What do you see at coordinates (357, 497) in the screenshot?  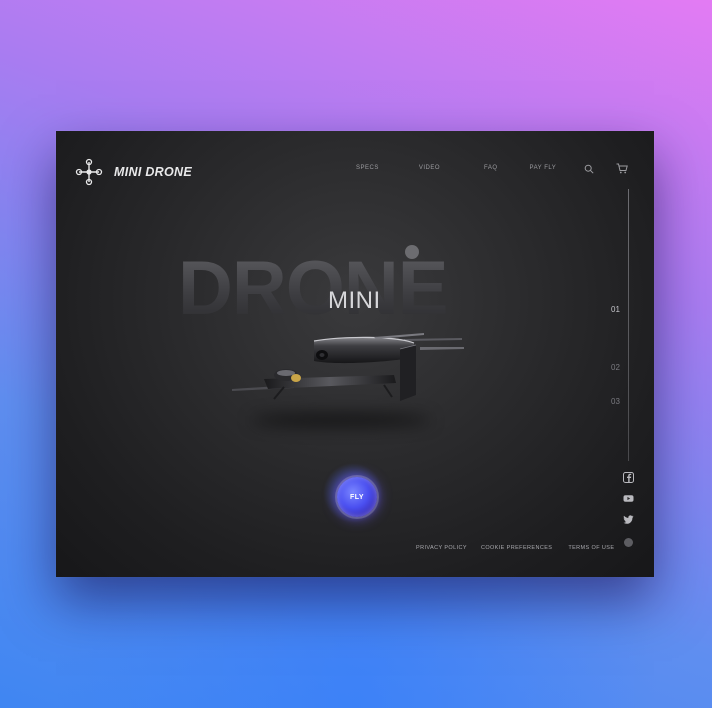 I see `fly-button: FLY` at bounding box center [357, 497].